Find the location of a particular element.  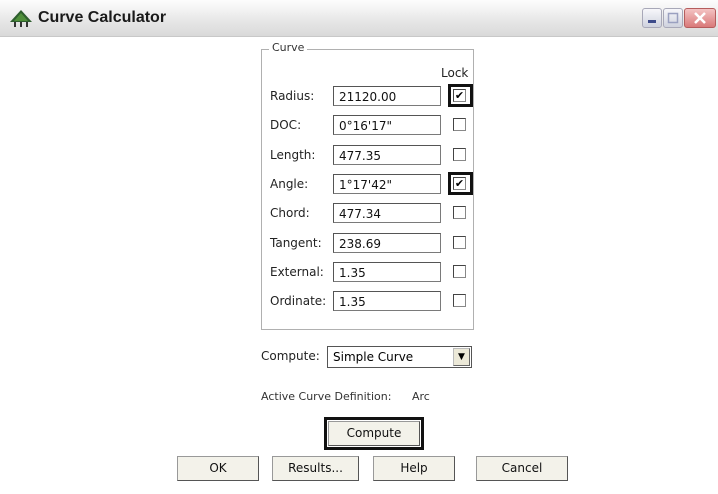

maximize-button is located at coordinates (673, 18).